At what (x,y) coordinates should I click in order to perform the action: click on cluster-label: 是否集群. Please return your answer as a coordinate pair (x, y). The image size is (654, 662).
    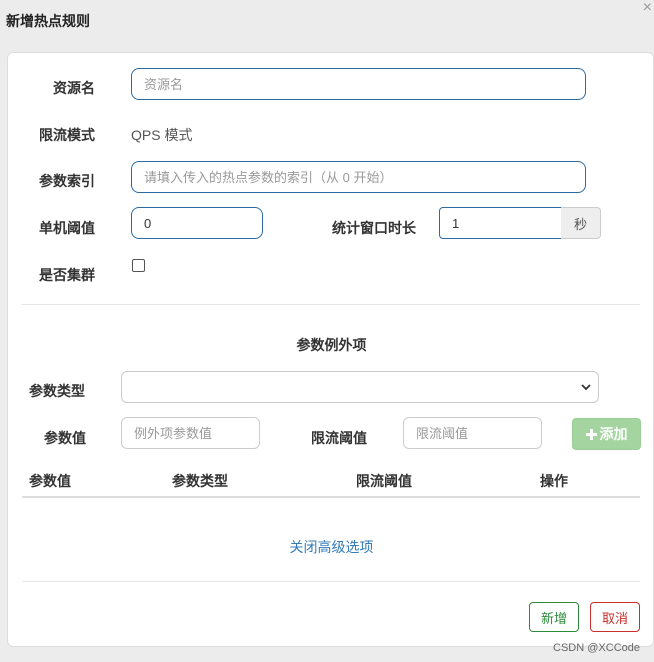
    Looking at the image, I should click on (67, 275).